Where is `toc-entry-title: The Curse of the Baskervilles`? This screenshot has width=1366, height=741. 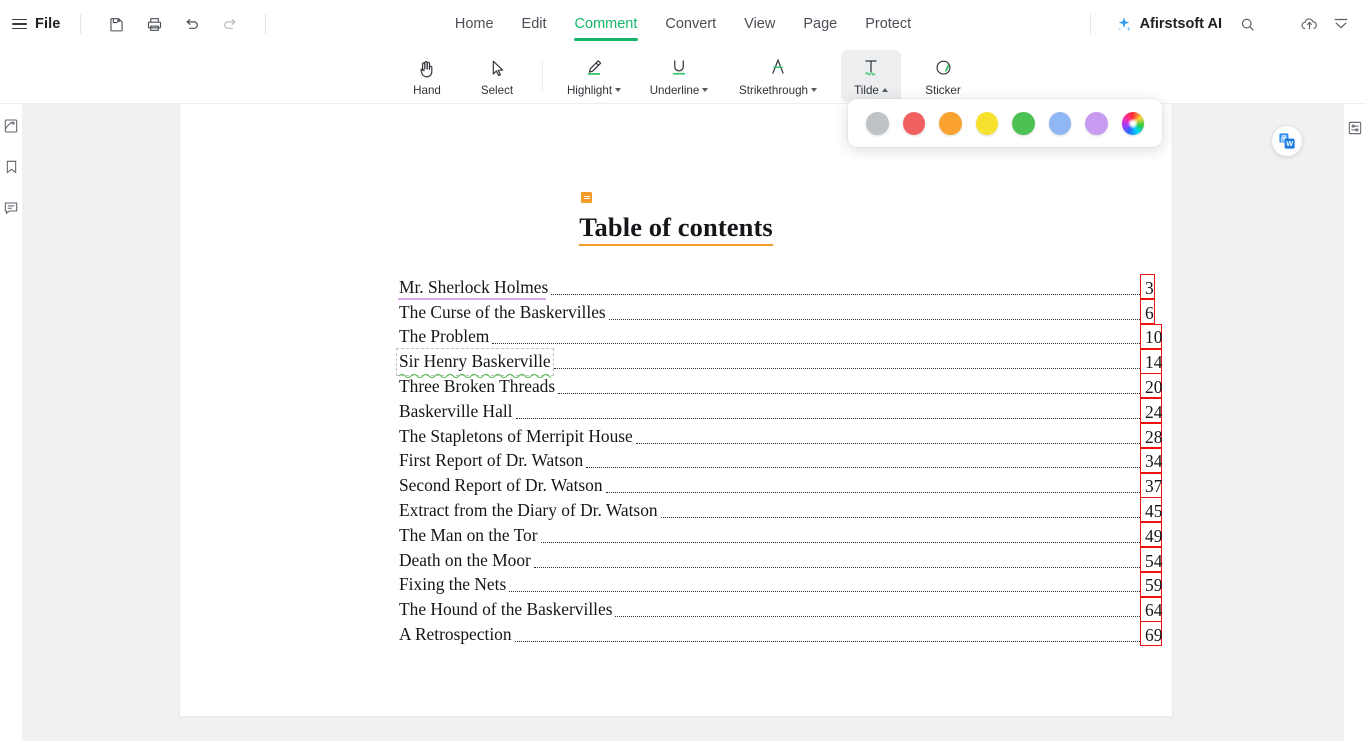 toc-entry-title: The Curse of the Baskervilles is located at coordinates (502, 313).